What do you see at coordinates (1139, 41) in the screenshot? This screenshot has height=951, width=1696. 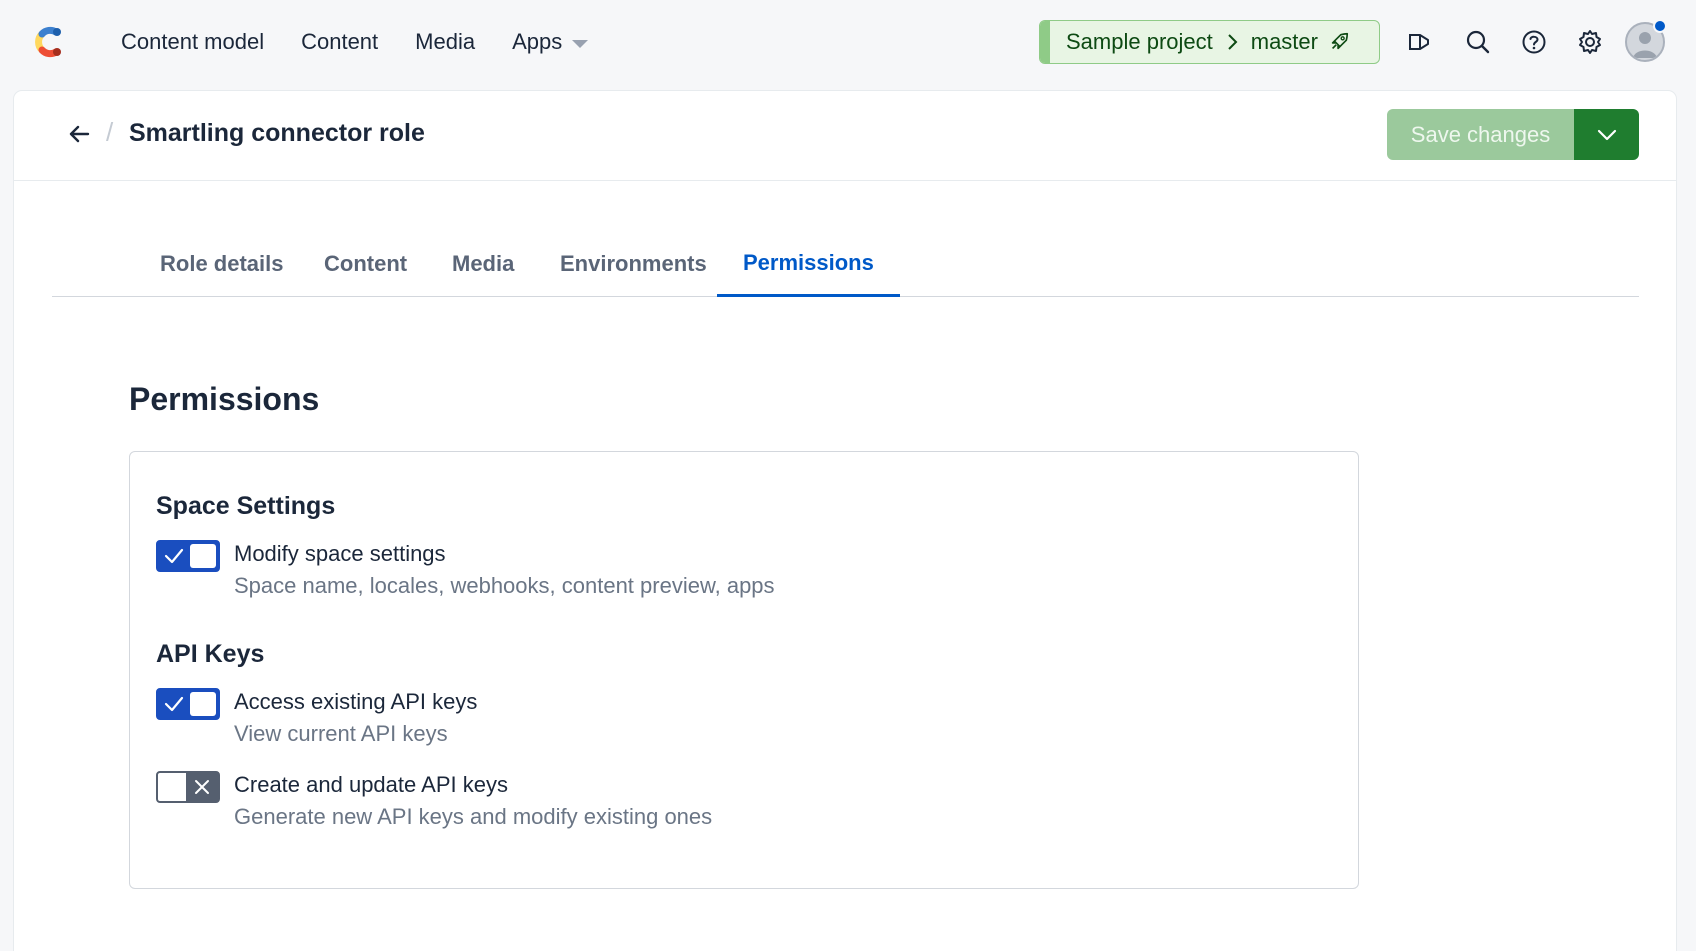 I see `space-name: Sample project` at bounding box center [1139, 41].